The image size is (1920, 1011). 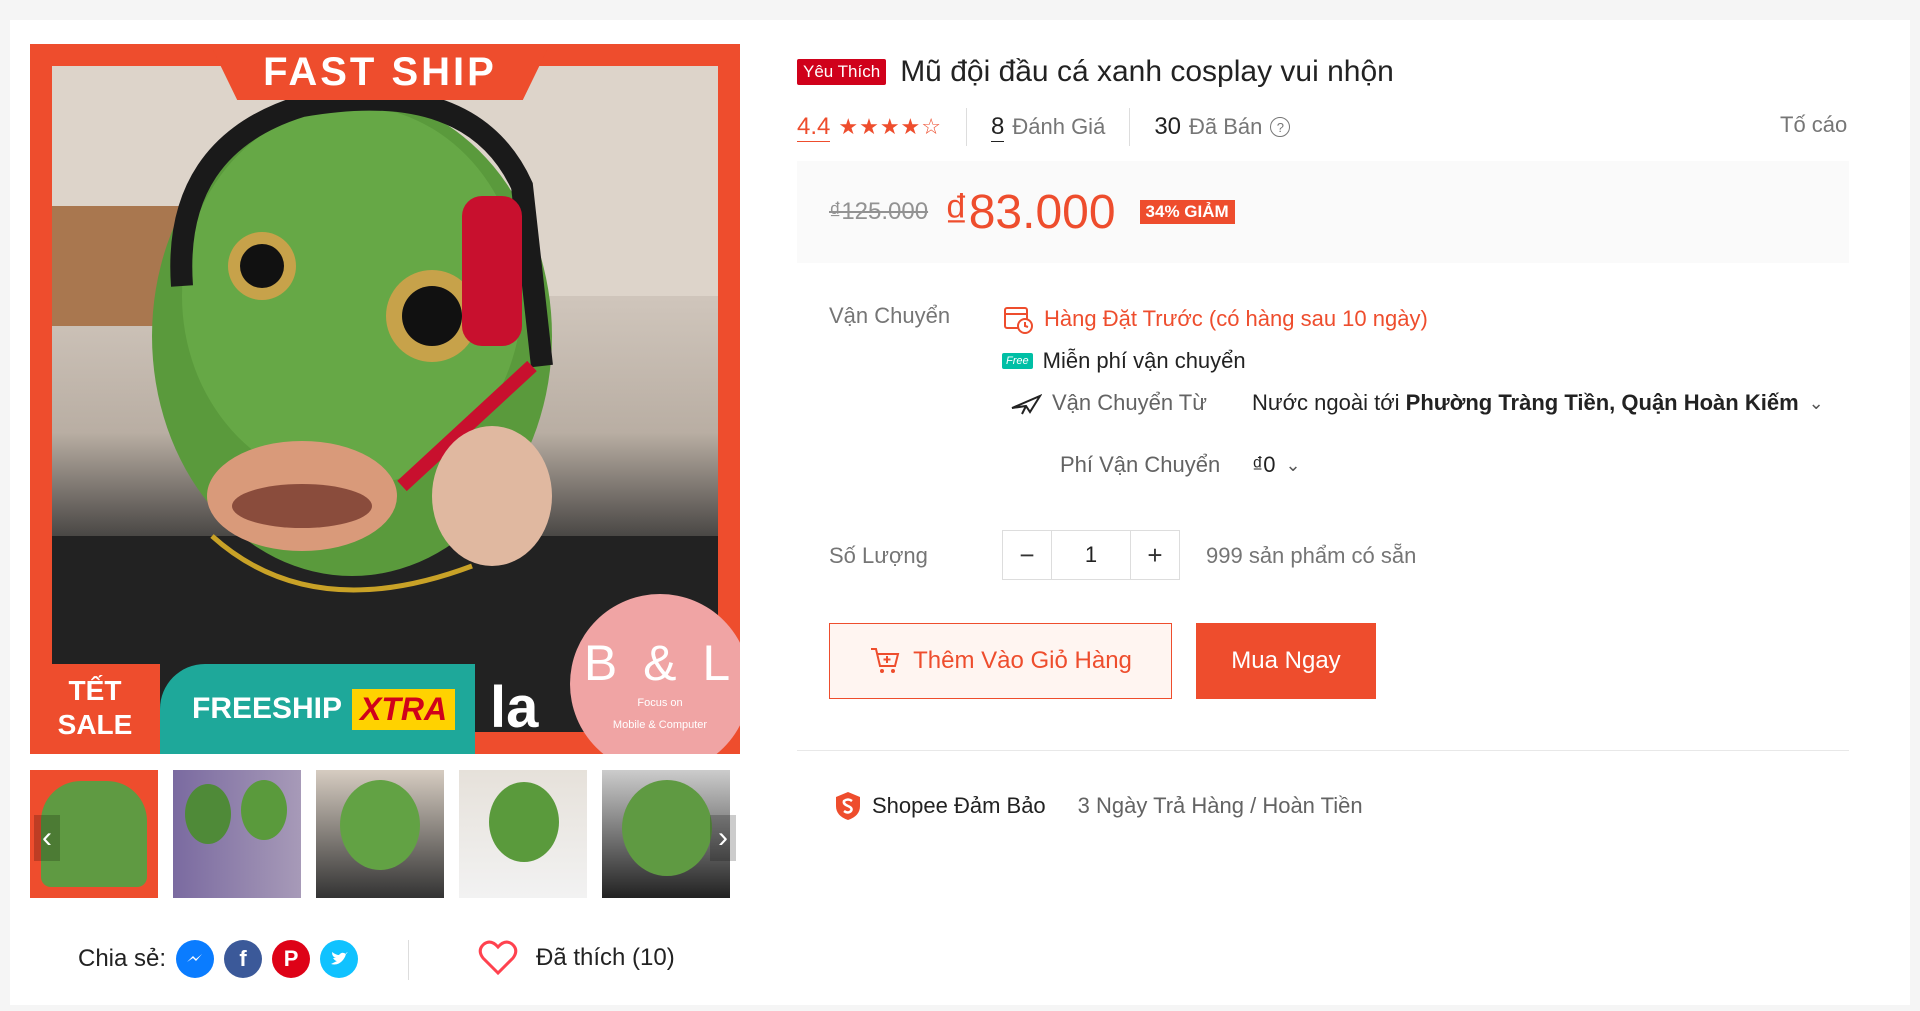 What do you see at coordinates (1187, 212) in the screenshot?
I see `discount-badge: 34% GIẢM` at bounding box center [1187, 212].